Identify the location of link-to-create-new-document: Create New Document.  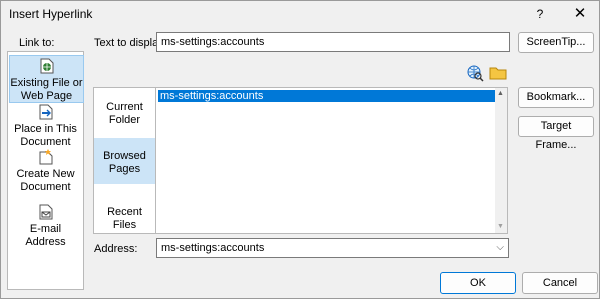
(45, 171).